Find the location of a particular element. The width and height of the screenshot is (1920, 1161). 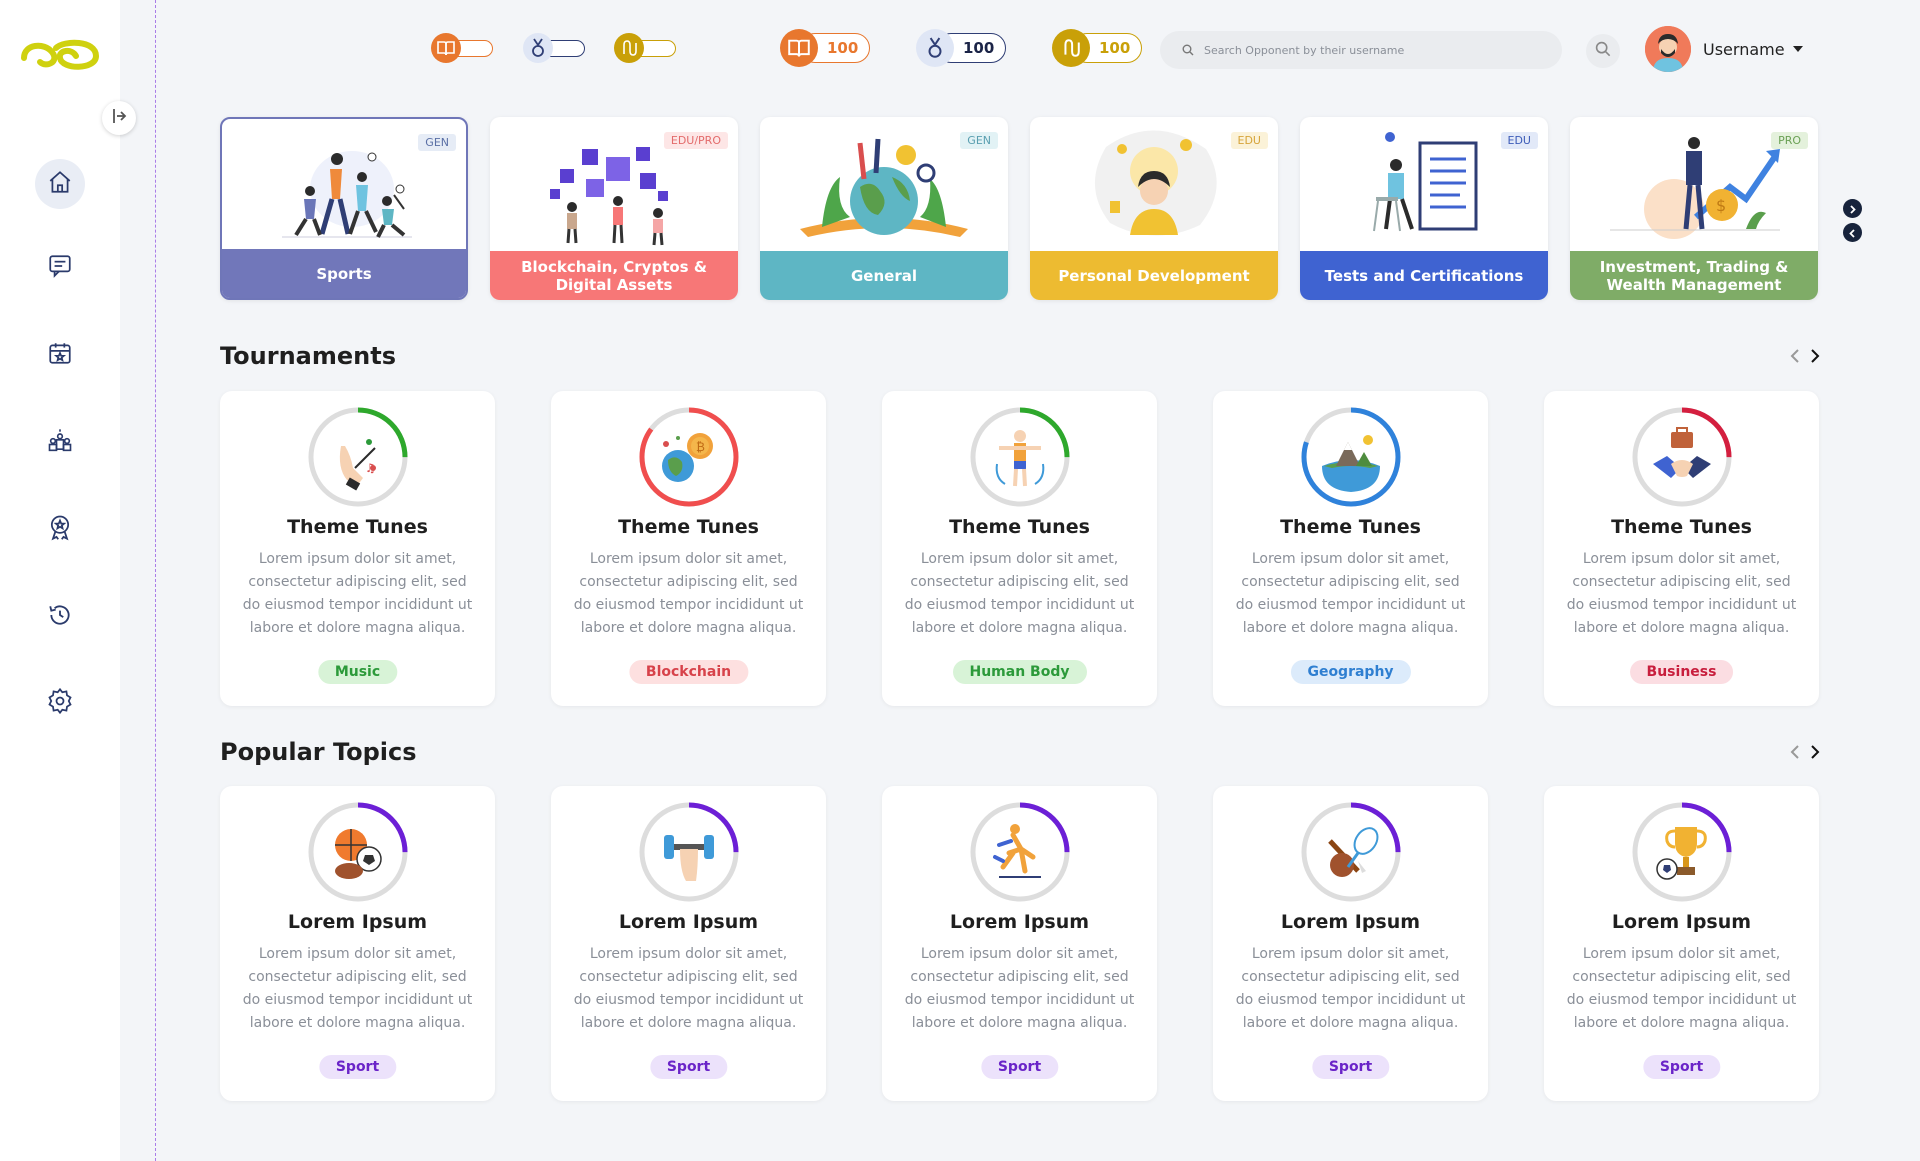

book-toggle is located at coordinates (463, 48).